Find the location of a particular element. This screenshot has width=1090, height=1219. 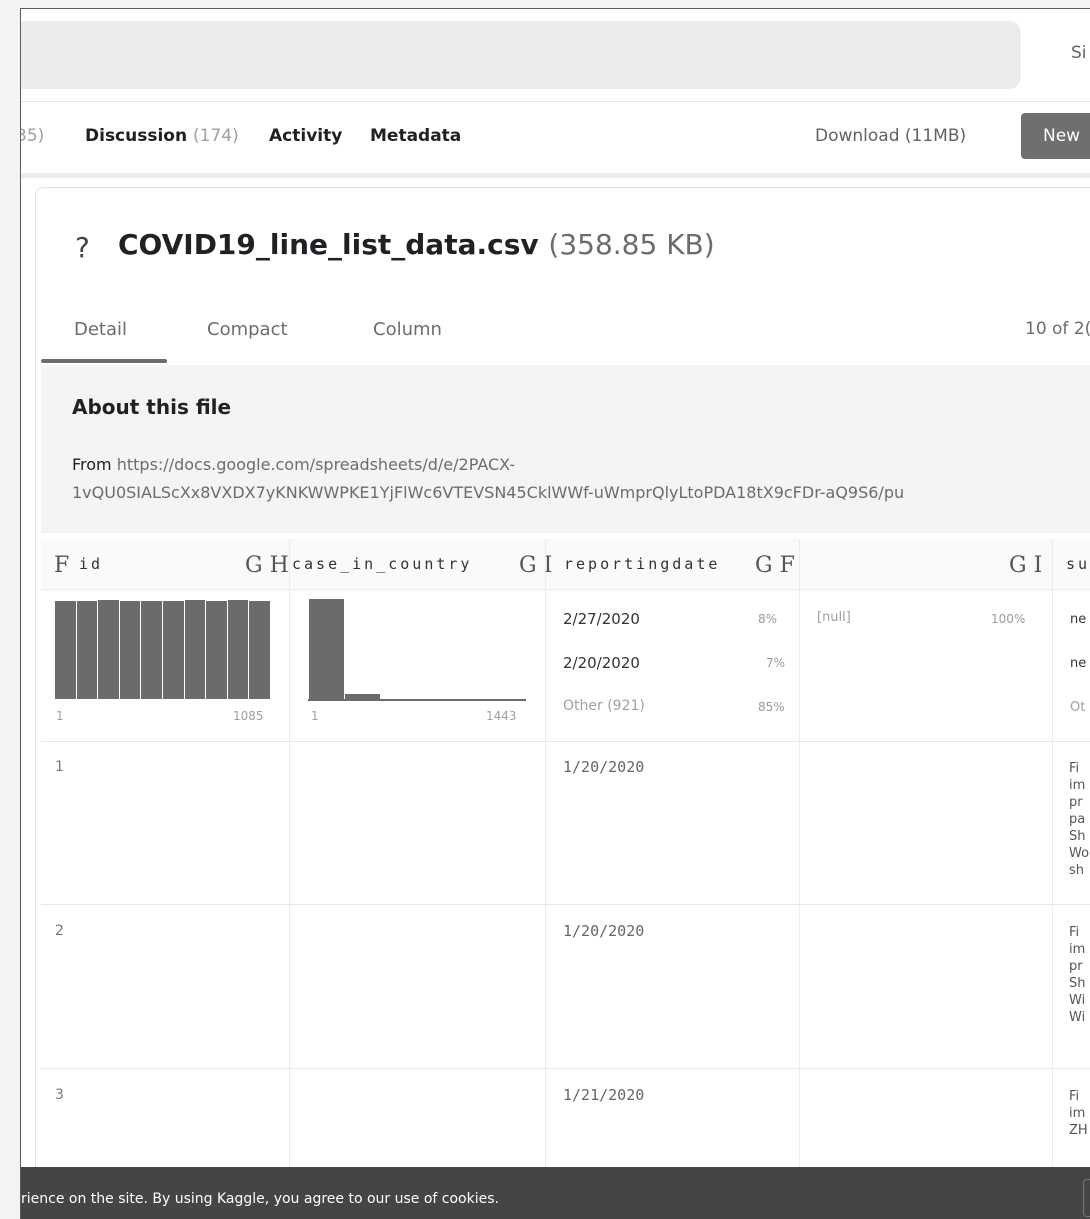

file-type-icon: ? is located at coordinates (82, 247).